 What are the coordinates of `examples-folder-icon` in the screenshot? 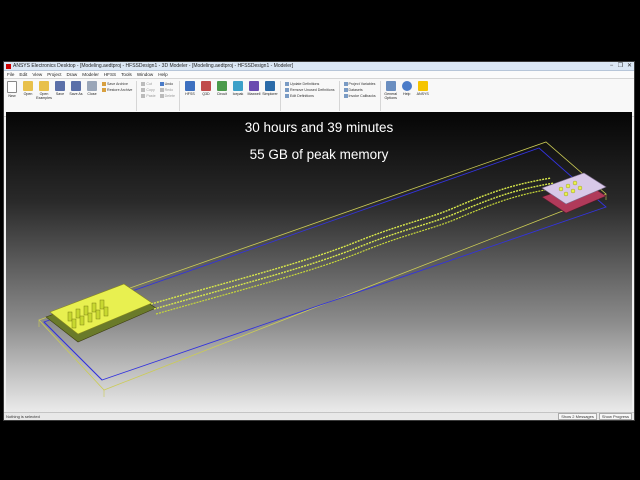 It's located at (44, 86).